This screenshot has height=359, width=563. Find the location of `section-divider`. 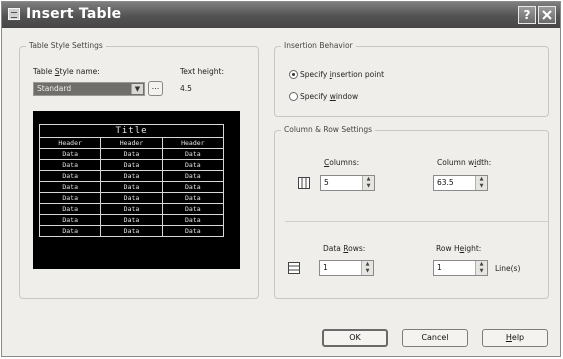

section-divider is located at coordinates (416, 221).